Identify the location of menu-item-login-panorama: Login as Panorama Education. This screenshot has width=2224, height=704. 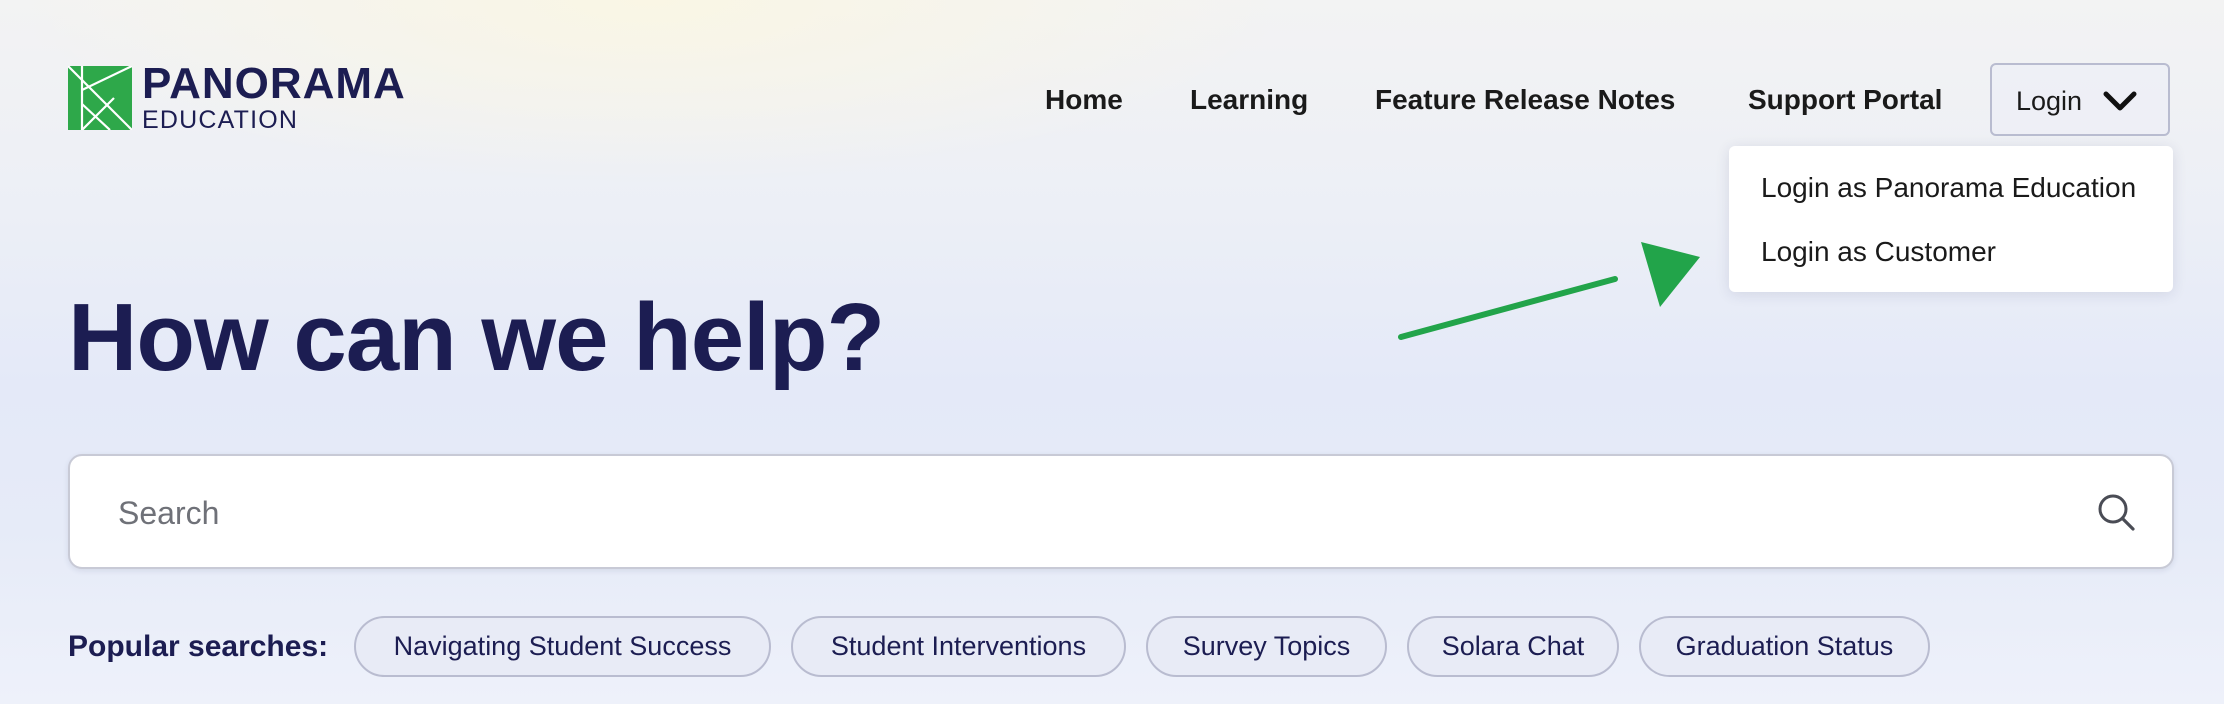
(1948, 188).